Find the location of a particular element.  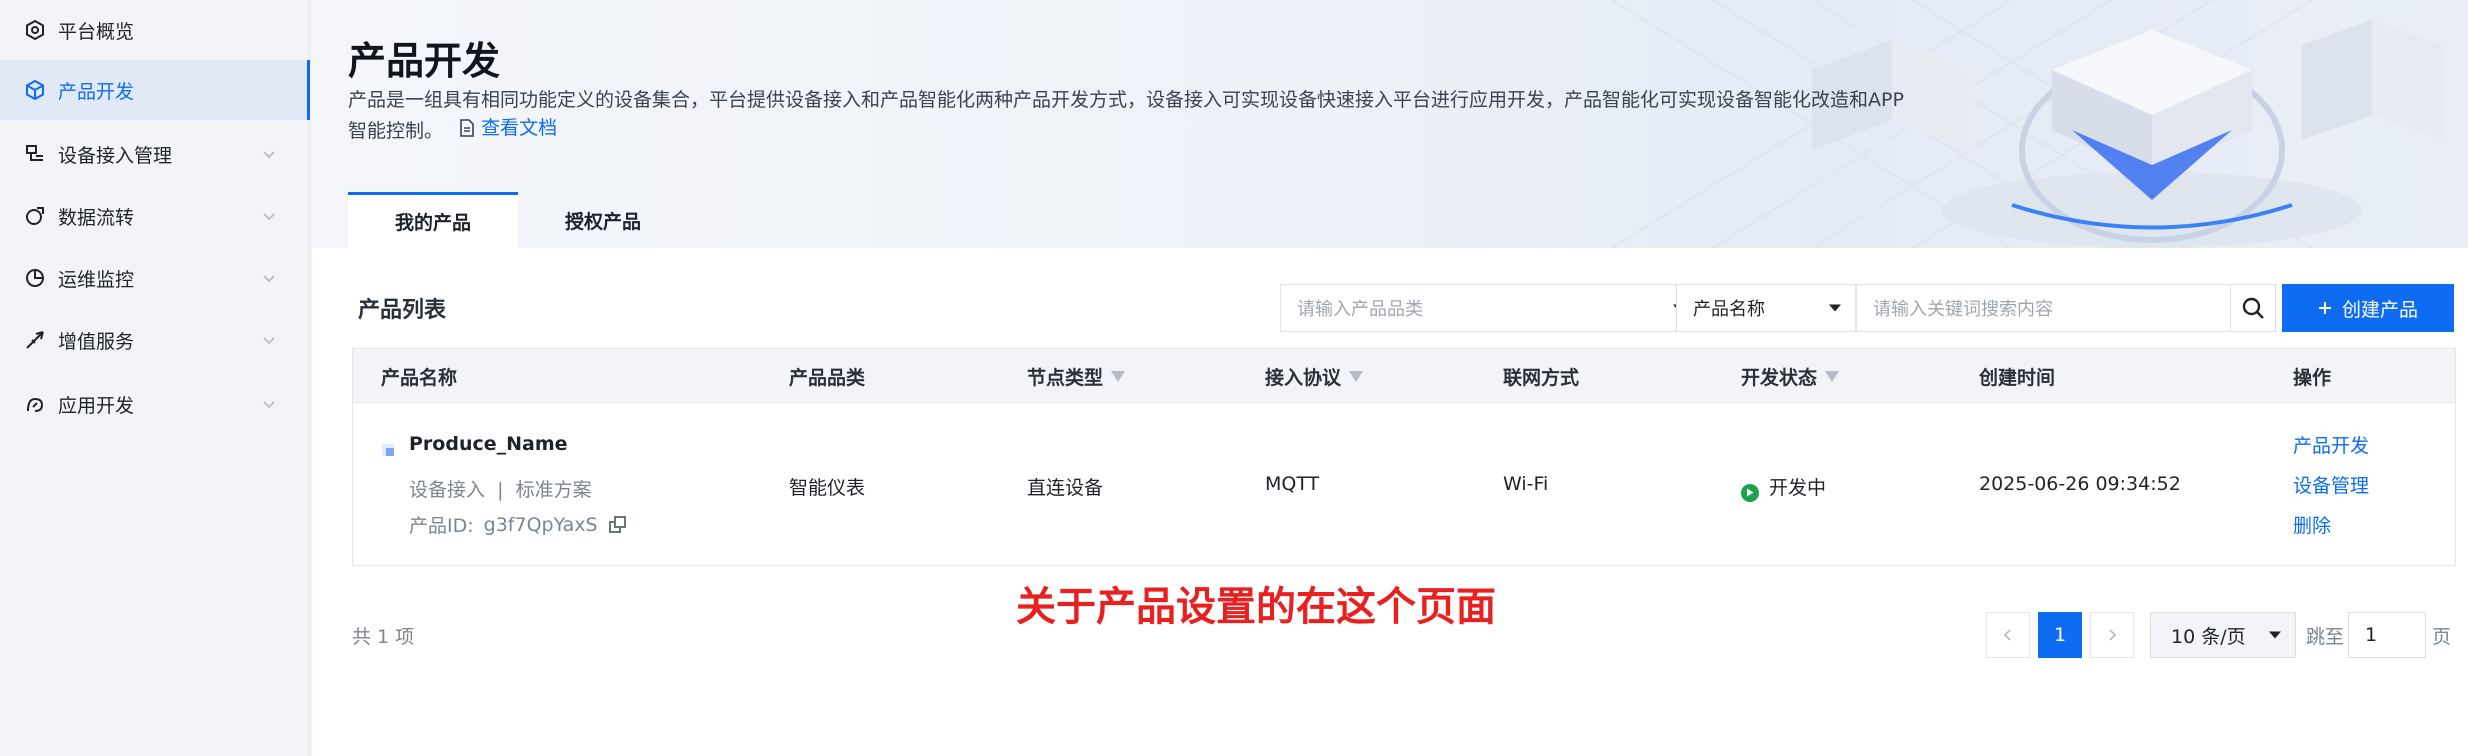

sidebar-item-device-access: 设备接入管理 is located at coordinates (155, 154).